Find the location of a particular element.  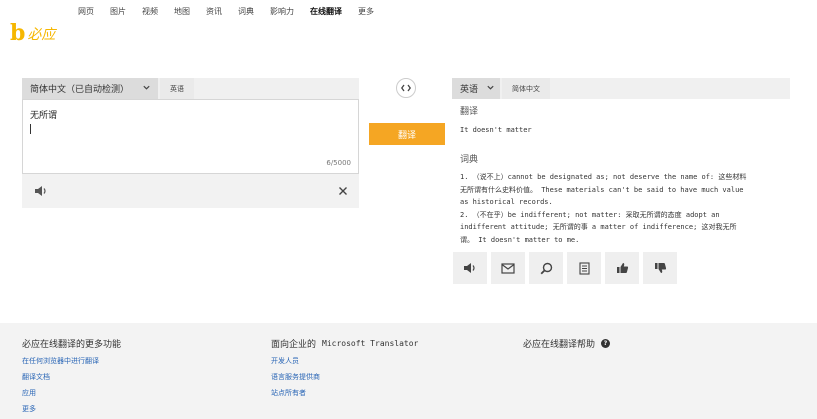

footer-heading: 必应在线翻译帮助 ? is located at coordinates (567, 343).